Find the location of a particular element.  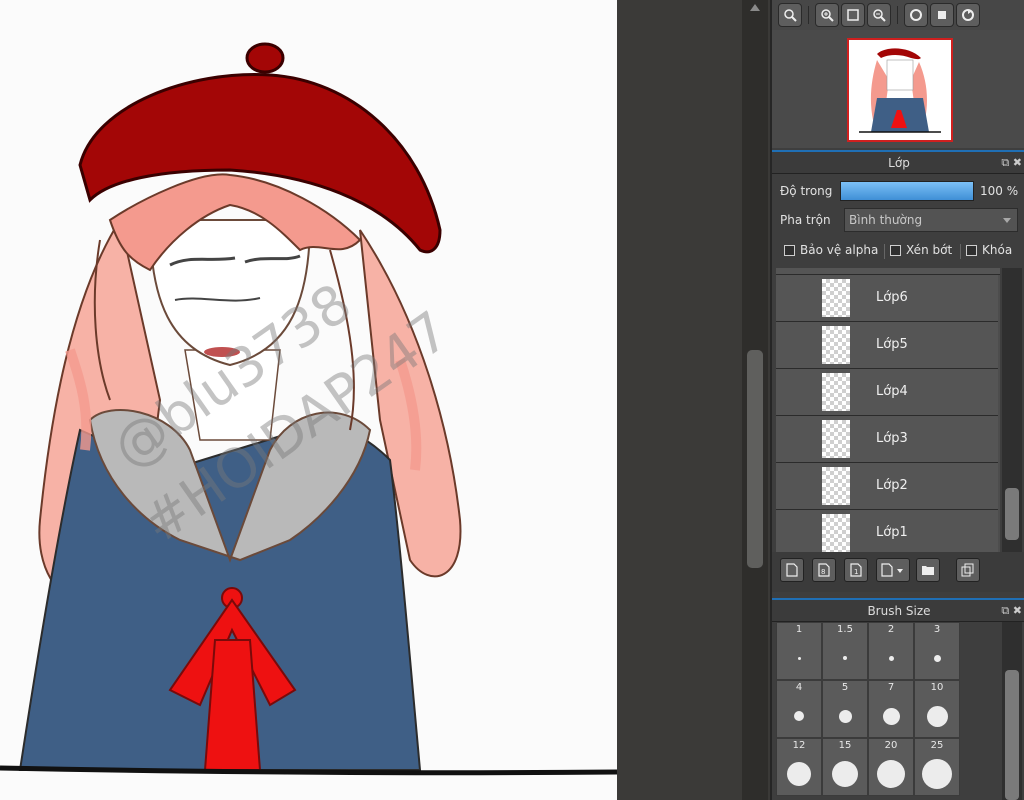

brush-size-cell: 5 is located at coordinates (845, 709).